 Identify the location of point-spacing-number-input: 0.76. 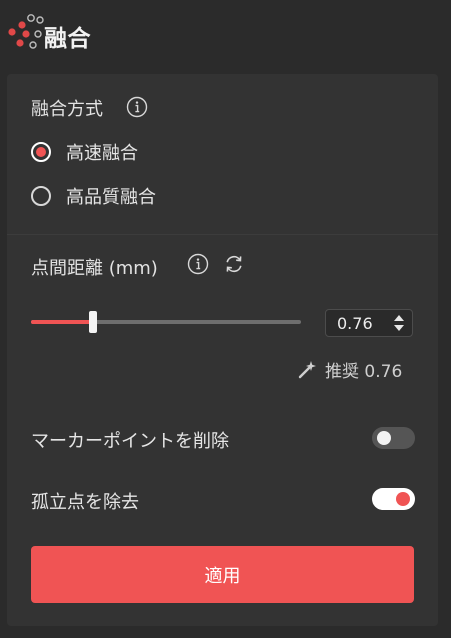
(369, 323).